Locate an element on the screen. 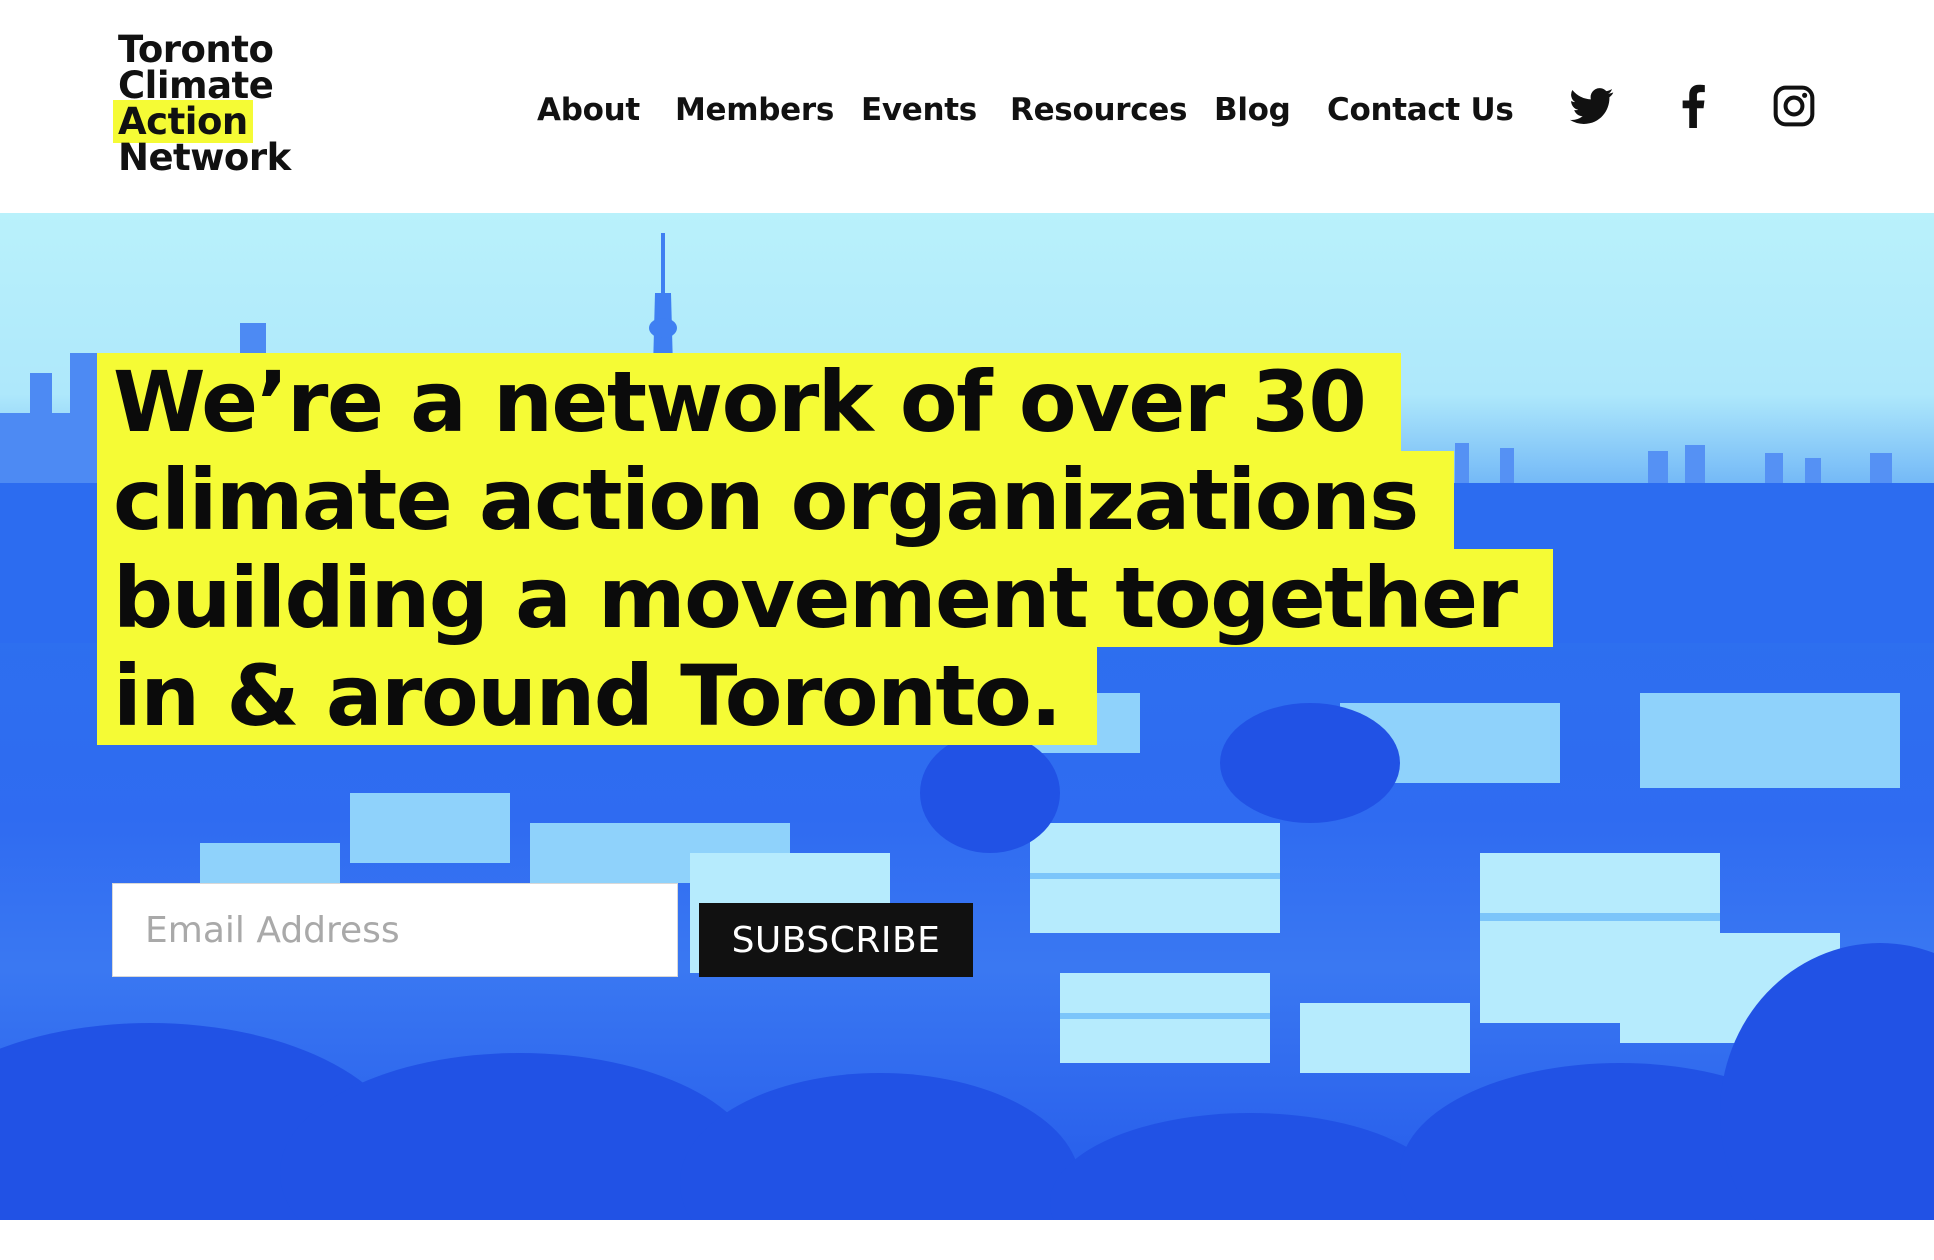  facebook-icon is located at coordinates (1693, 106).